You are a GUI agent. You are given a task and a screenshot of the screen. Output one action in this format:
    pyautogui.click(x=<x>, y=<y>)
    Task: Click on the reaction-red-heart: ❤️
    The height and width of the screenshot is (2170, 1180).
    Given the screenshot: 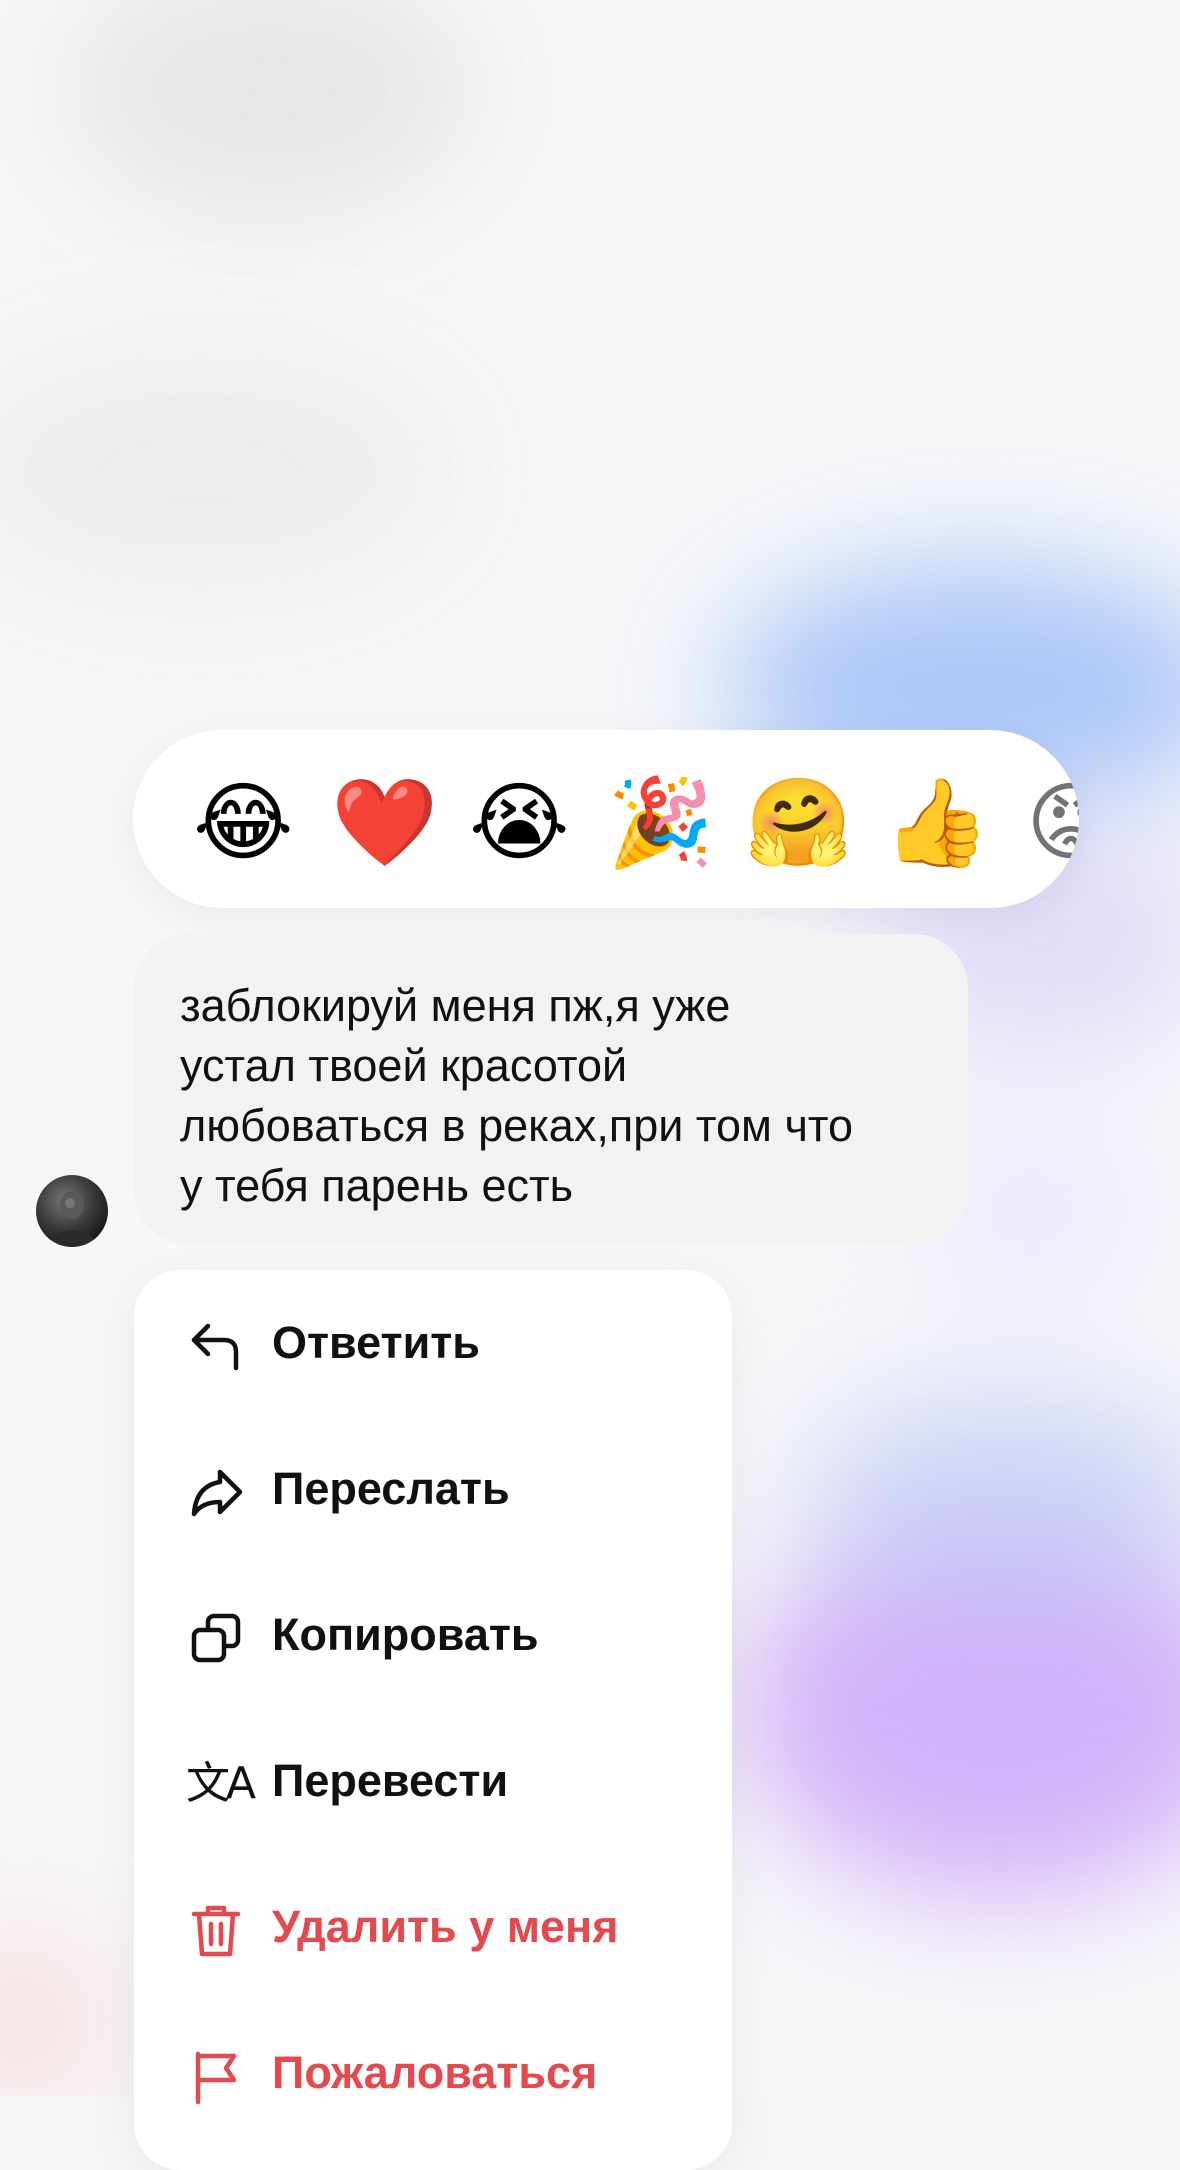 What is the action you would take?
    pyautogui.click(x=384, y=823)
    